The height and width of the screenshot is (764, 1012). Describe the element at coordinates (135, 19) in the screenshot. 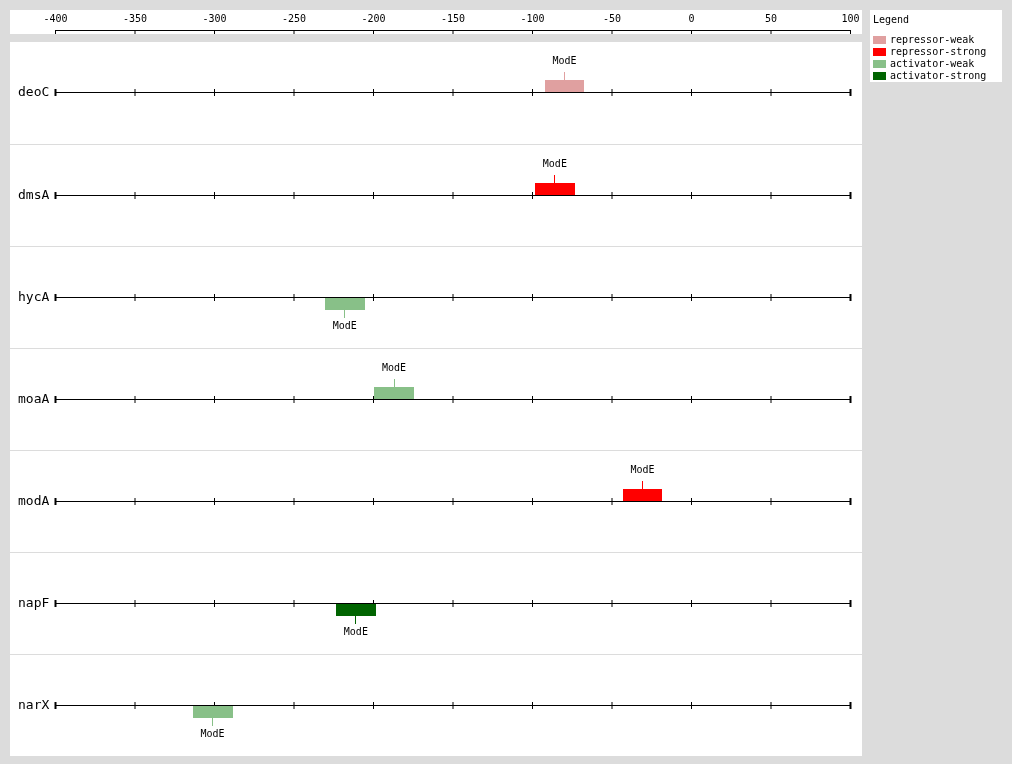

I see `ruler-tick-label: -350` at that location.